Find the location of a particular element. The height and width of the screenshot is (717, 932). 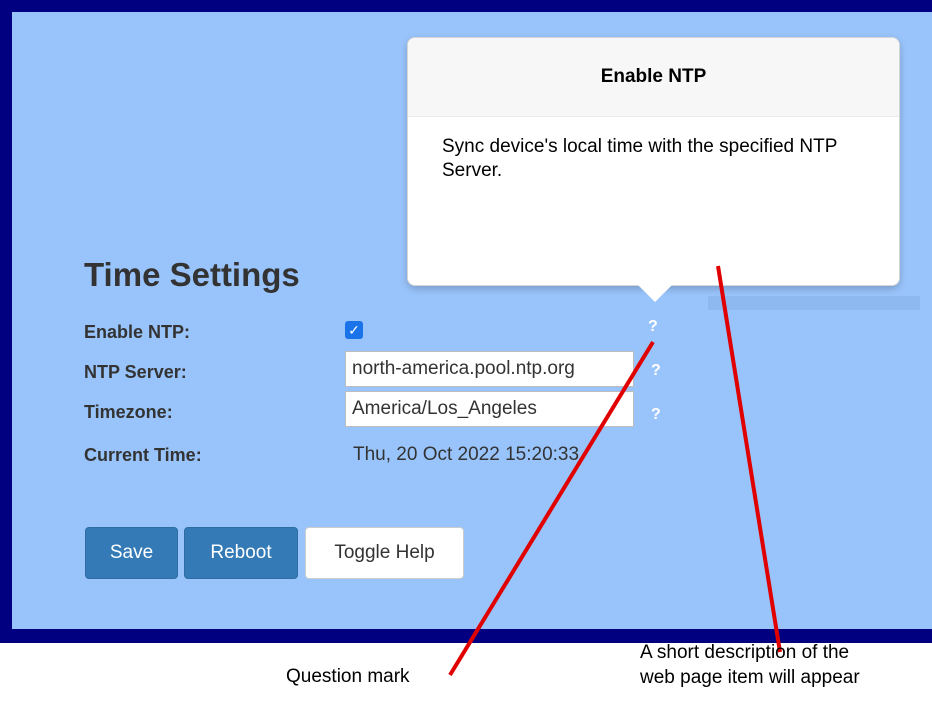

question-mark-caption: Question mark is located at coordinates (348, 676).